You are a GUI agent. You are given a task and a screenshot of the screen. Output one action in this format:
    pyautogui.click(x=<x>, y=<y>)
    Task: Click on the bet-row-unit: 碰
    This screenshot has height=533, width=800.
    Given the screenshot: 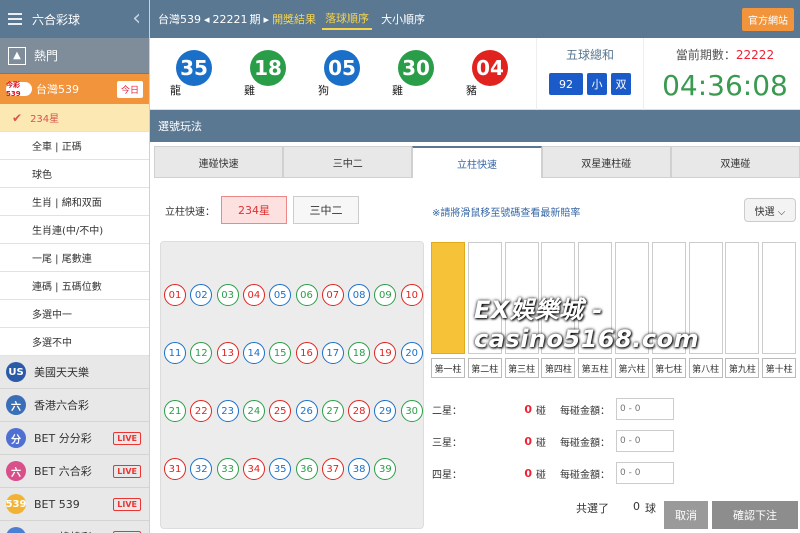 What is the action you would take?
    pyautogui.click(x=541, y=475)
    